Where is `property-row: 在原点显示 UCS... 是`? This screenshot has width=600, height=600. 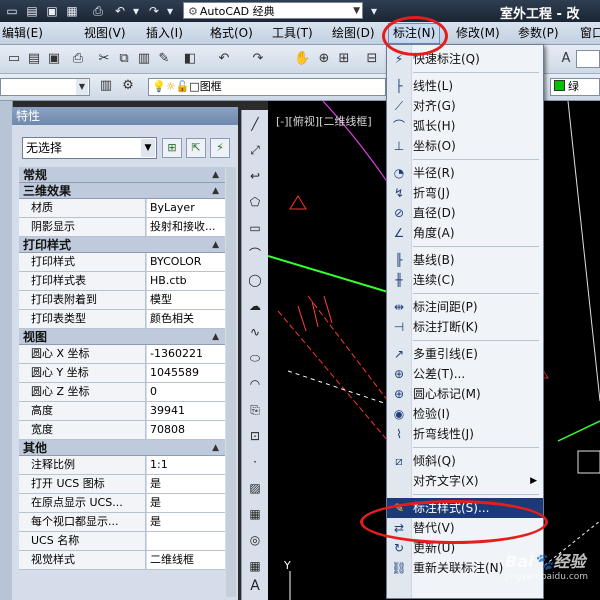
property-row: 在原点显示 UCS... 是 is located at coordinates (122, 503).